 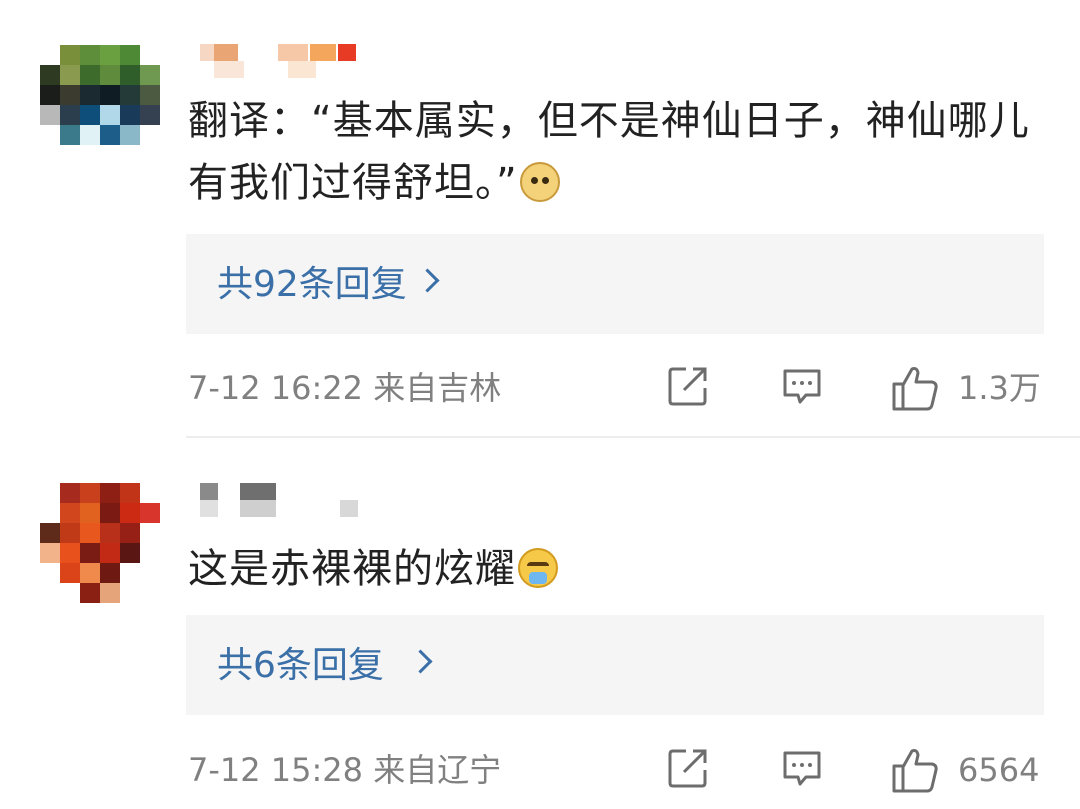 I want to click on like-count: 6564, so click(x=999, y=770).